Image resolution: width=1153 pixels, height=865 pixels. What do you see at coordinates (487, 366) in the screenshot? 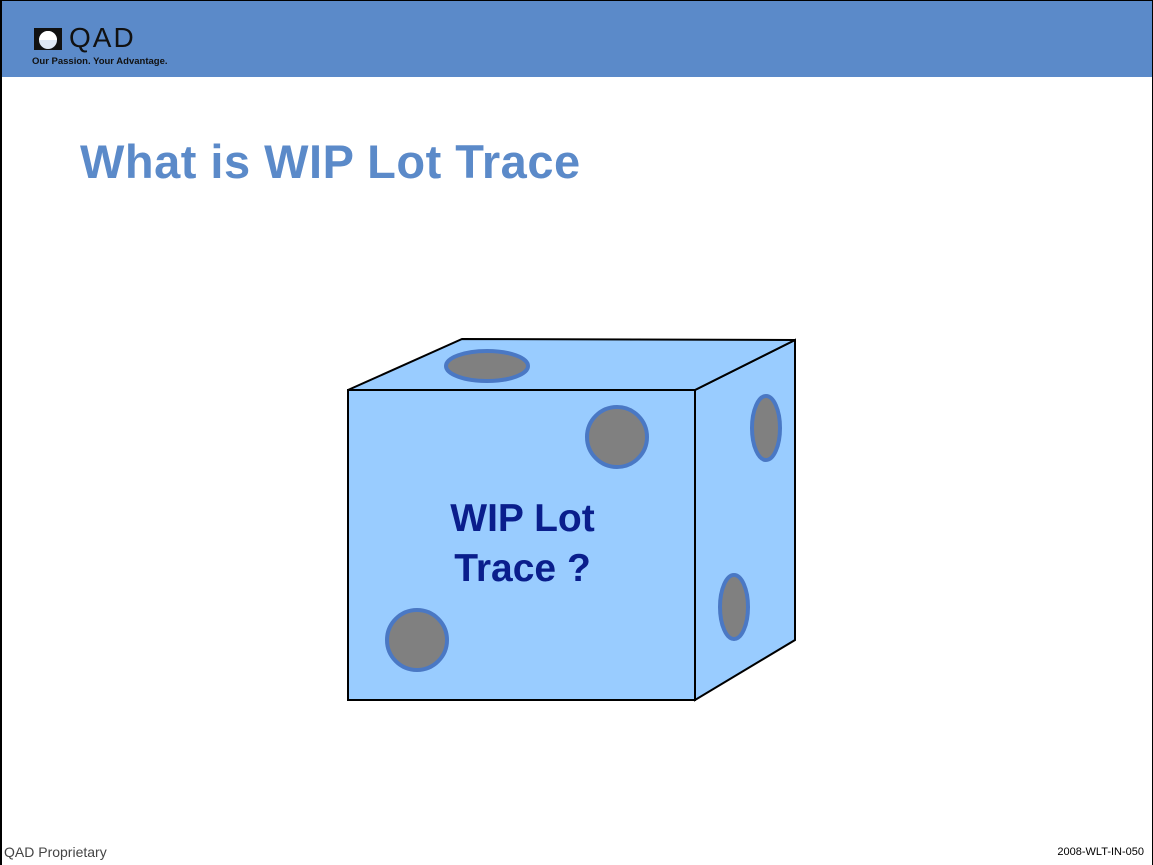
I see `cube-dot-top` at bounding box center [487, 366].